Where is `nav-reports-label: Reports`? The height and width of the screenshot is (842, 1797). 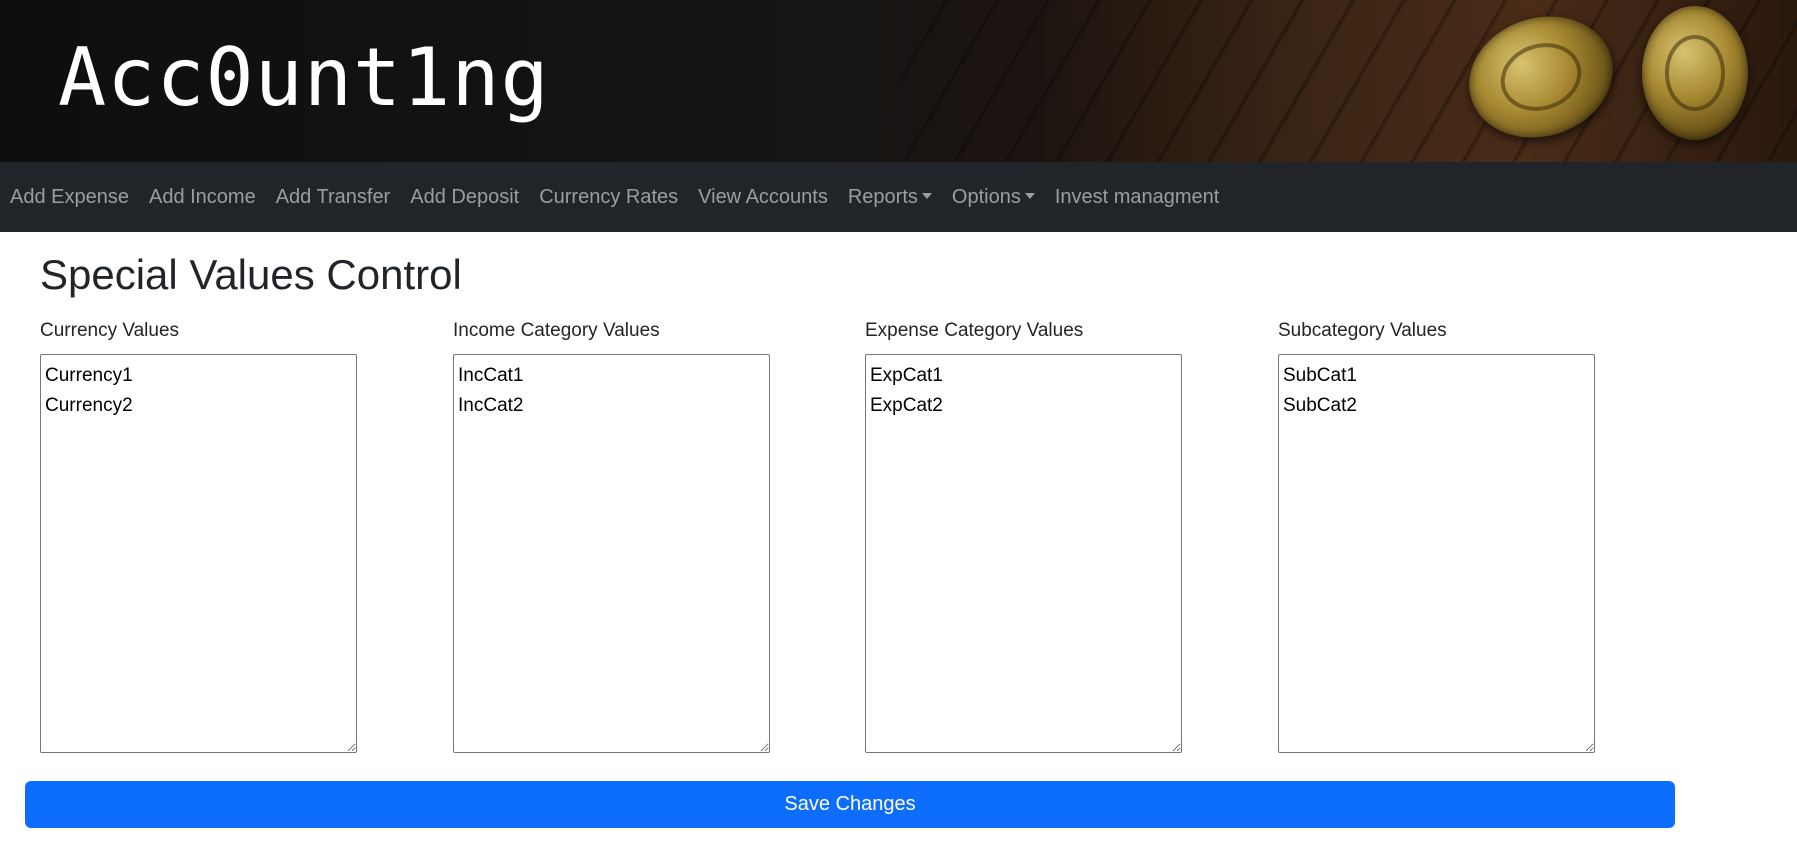 nav-reports-label: Reports is located at coordinates (882, 197).